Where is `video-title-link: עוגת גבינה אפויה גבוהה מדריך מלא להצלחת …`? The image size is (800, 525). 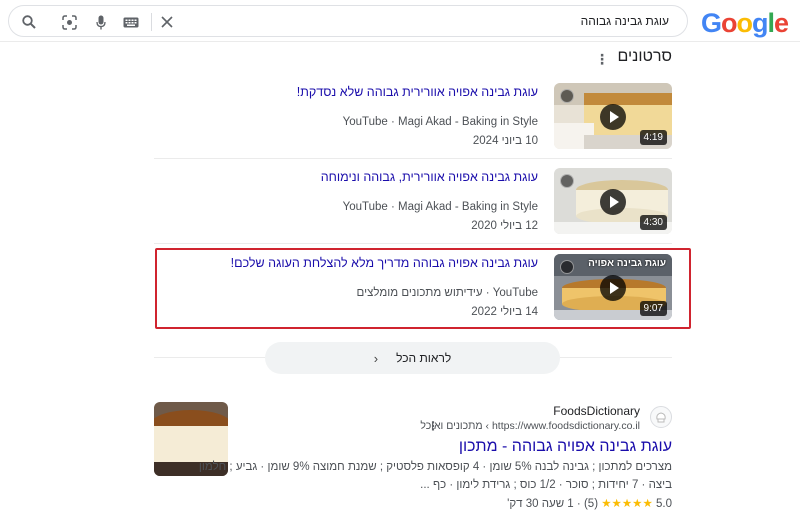 video-title-link: עוגת גבינה אפויה גבוהה מדריך מלא להצלחת … is located at coordinates (384, 263).